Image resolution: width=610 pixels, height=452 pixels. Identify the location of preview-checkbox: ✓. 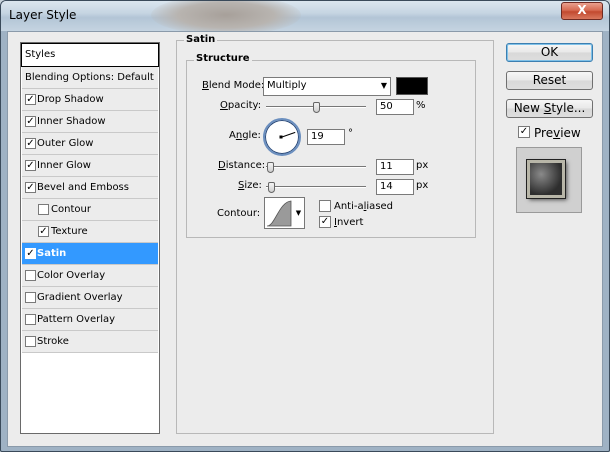
(524, 132).